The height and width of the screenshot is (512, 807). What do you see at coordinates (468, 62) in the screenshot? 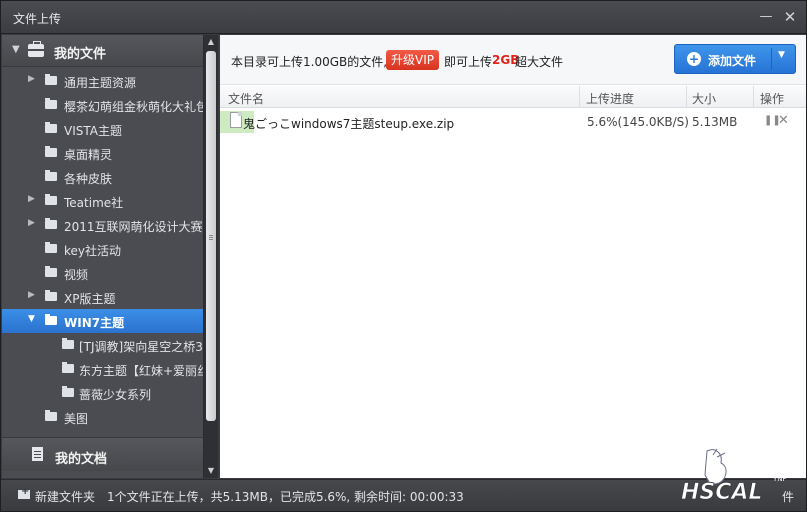
I see `quota-text-mid: 即可上传` at bounding box center [468, 62].